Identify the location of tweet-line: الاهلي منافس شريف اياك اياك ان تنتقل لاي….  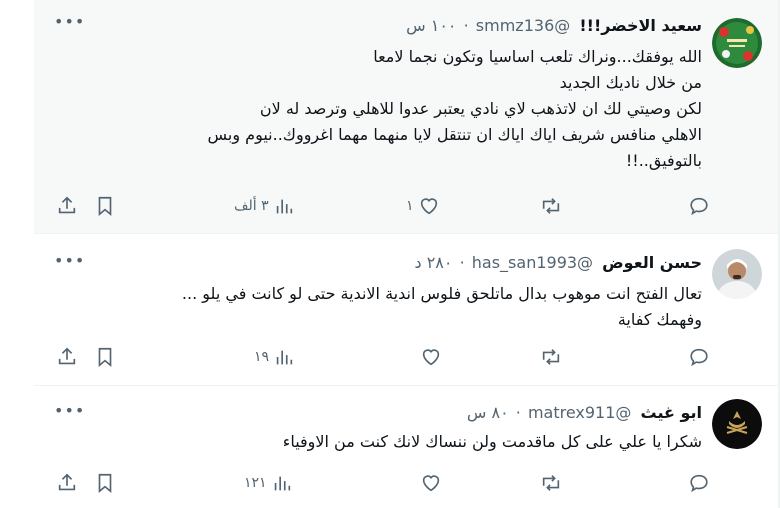
(455, 134).